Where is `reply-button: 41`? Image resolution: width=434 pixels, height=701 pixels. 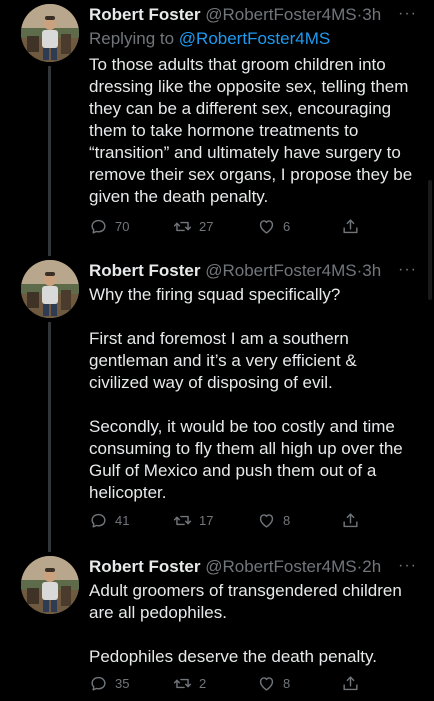 reply-button: 41 is located at coordinates (109, 520).